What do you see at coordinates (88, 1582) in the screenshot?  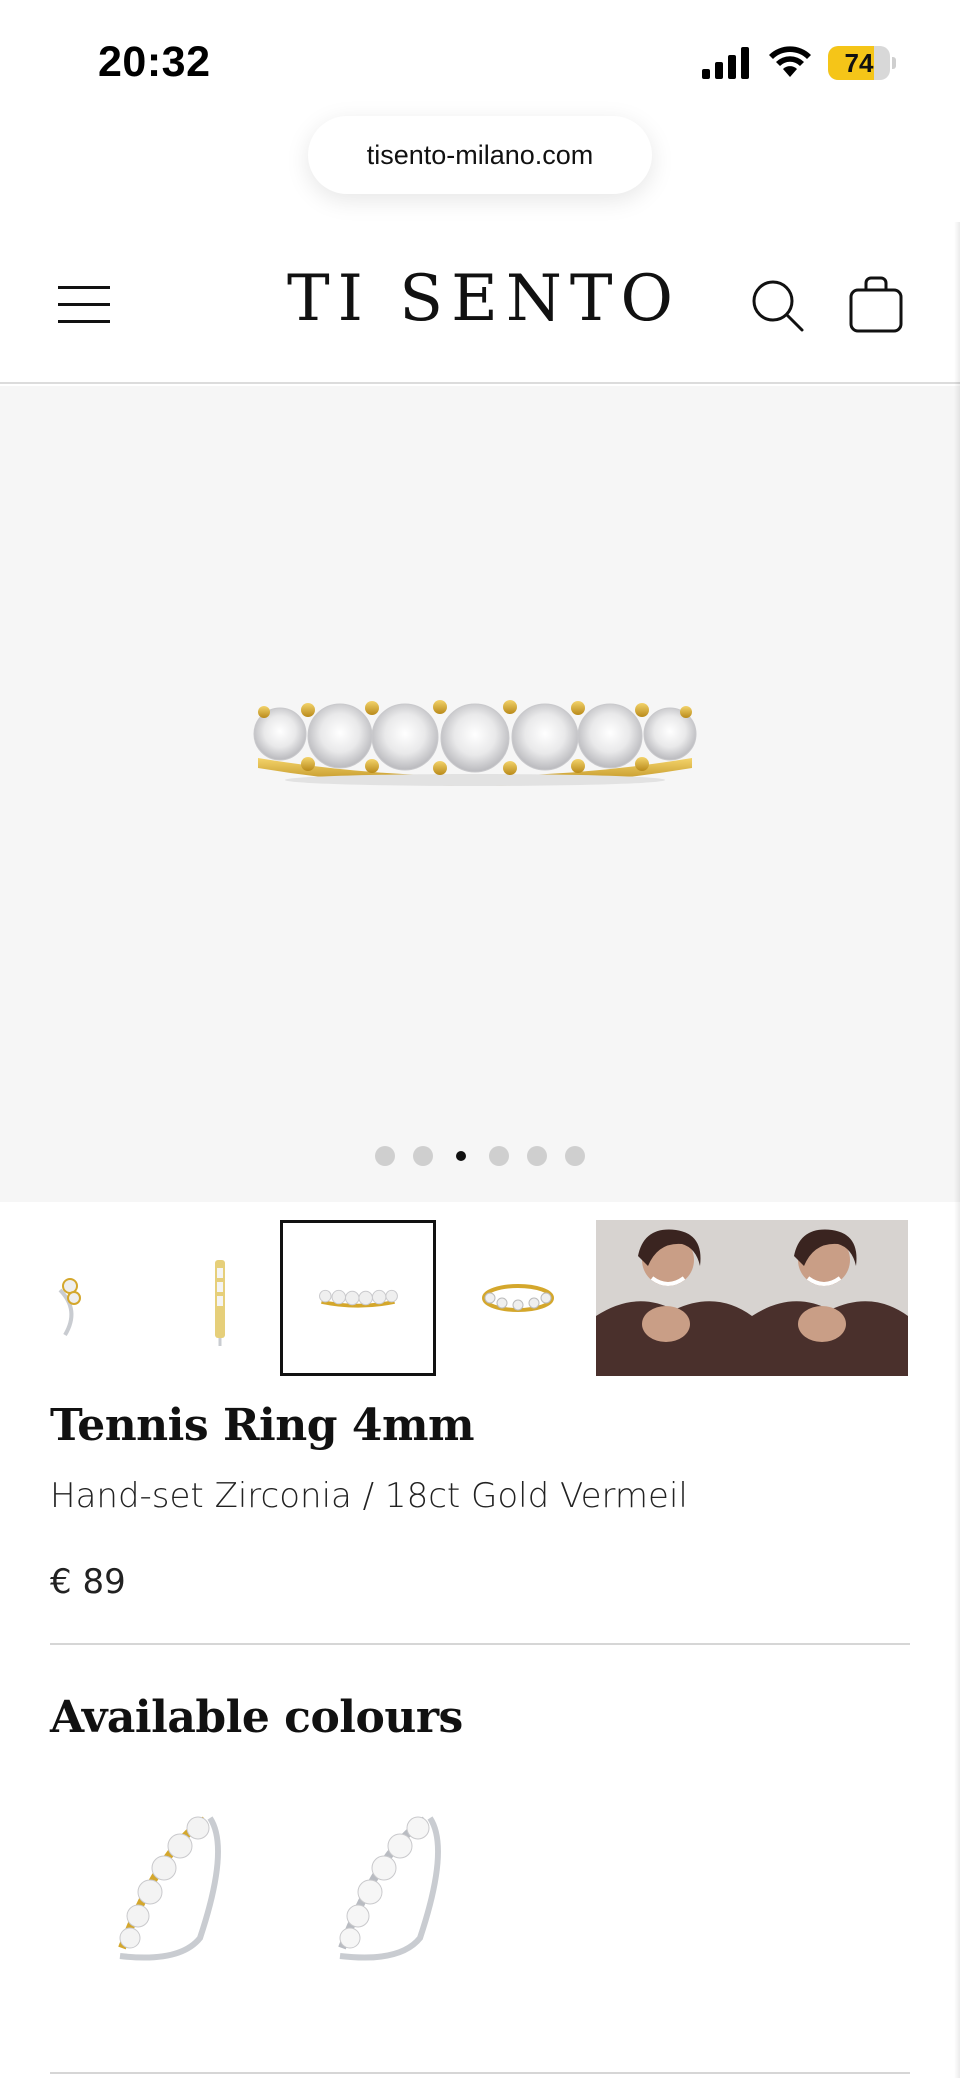 I see `product-price: € 89` at bounding box center [88, 1582].